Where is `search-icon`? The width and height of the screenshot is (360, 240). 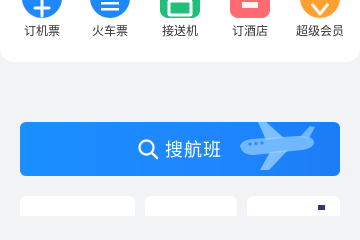
search-icon is located at coordinates (148, 149).